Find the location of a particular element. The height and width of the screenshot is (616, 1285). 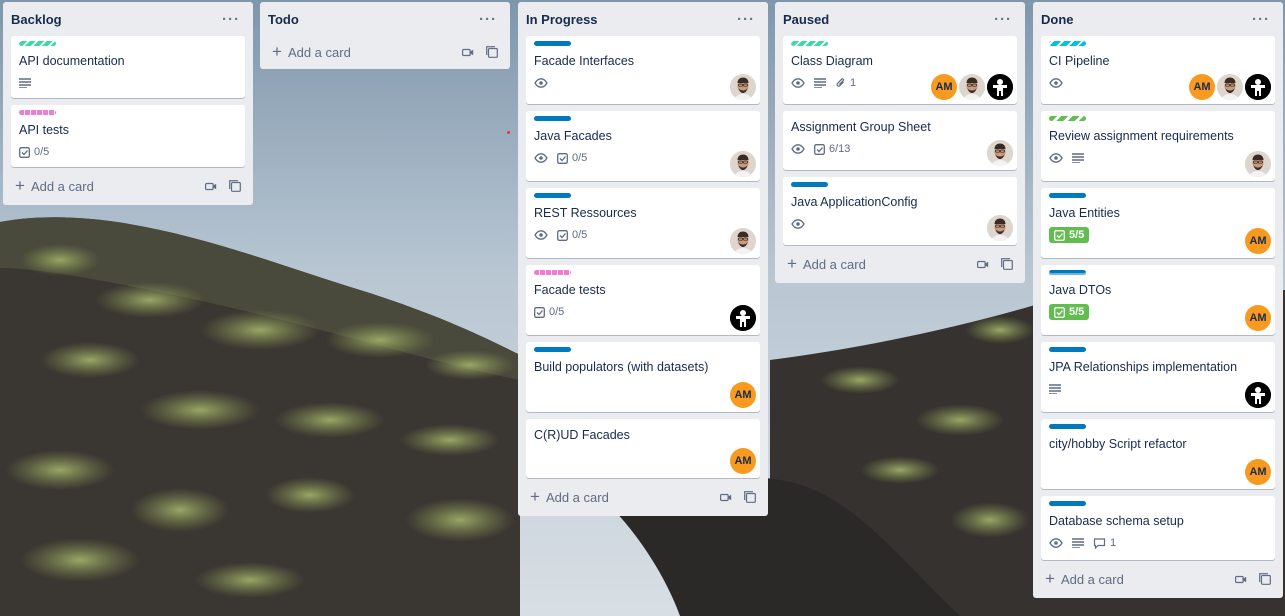

card-ci-pipeline: CI Pipeline AM is located at coordinates (1158, 70).